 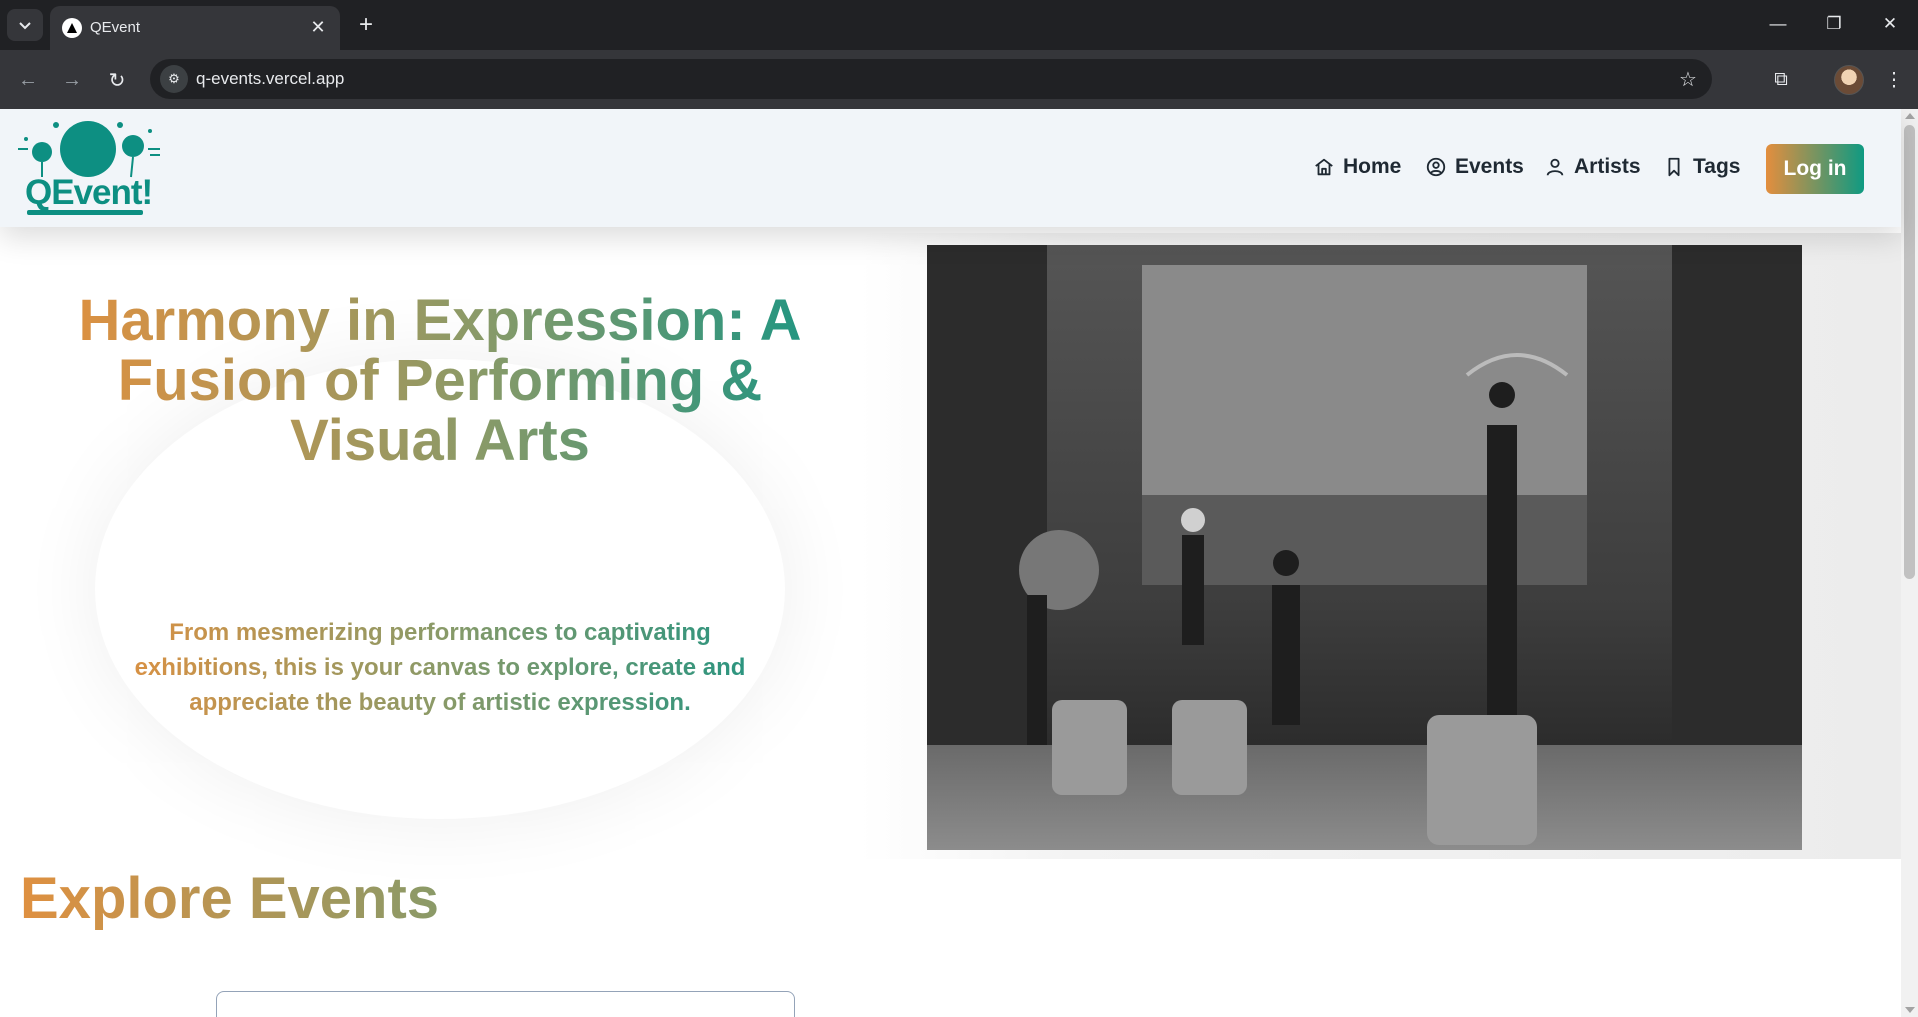 What do you see at coordinates (174, 79) in the screenshot?
I see `site-settings-icon: ⚙` at bounding box center [174, 79].